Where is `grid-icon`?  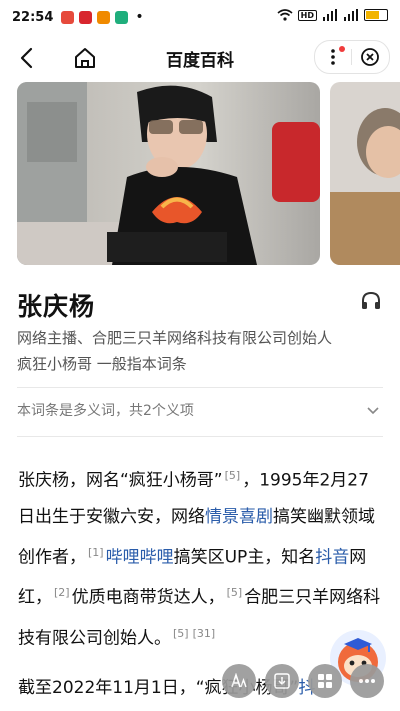 grid-icon is located at coordinates (325, 681).